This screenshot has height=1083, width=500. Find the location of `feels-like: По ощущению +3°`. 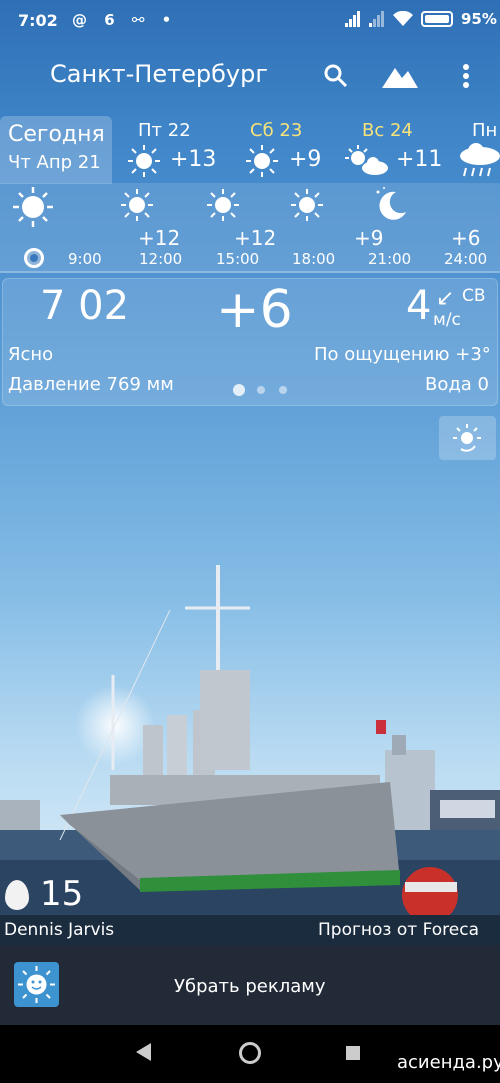

feels-like: По ощущению +3° is located at coordinates (402, 354).